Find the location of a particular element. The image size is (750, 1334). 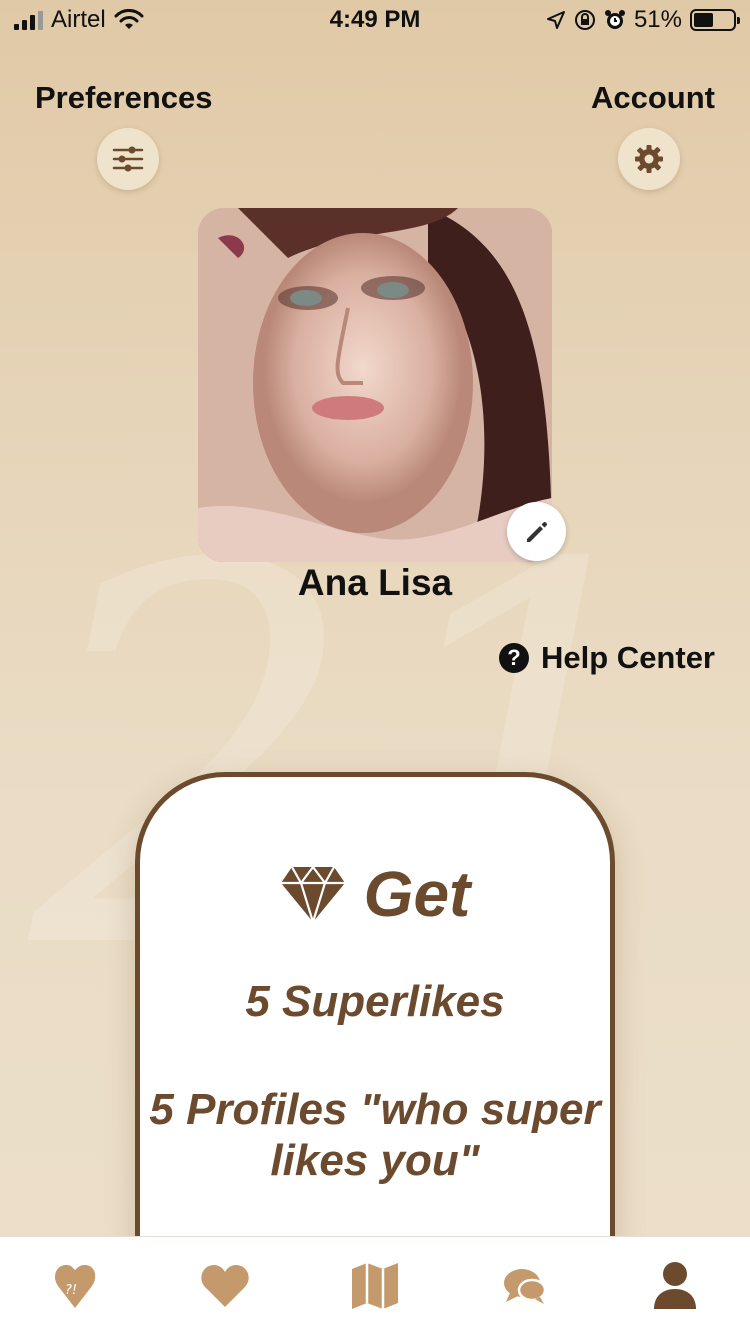

nav-likes is located at coordinates (225, 1286).